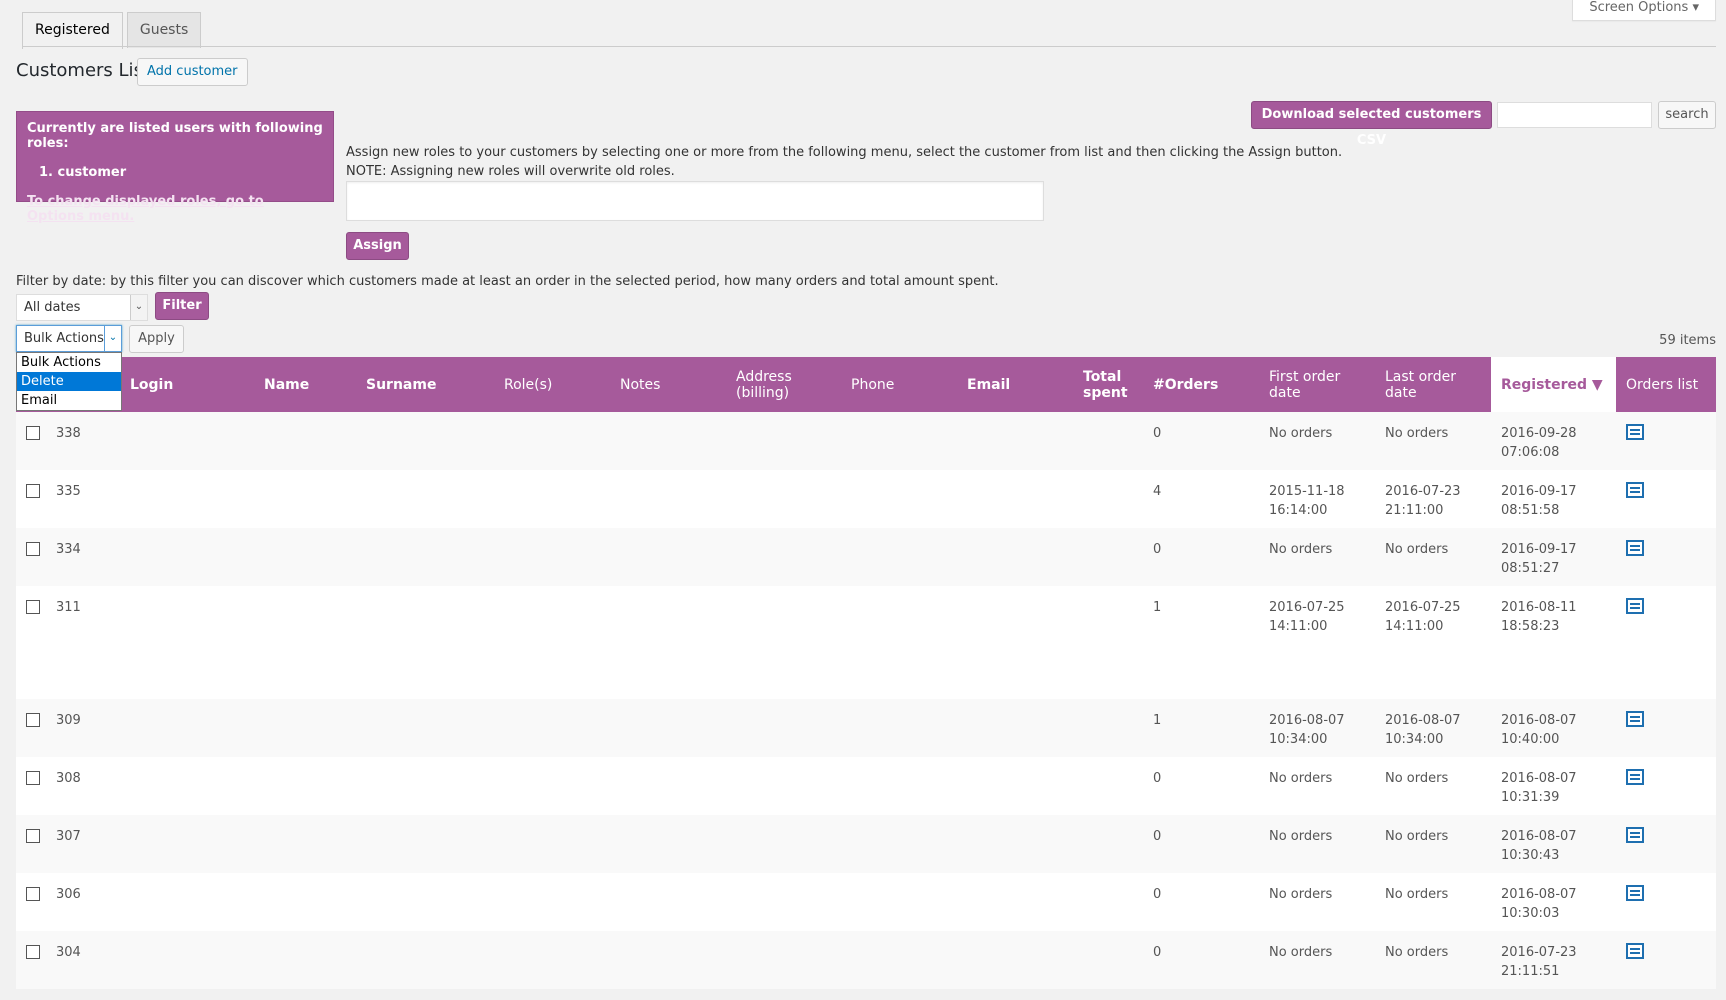  I want to click on assign-button: Assign, so click(377, 246).